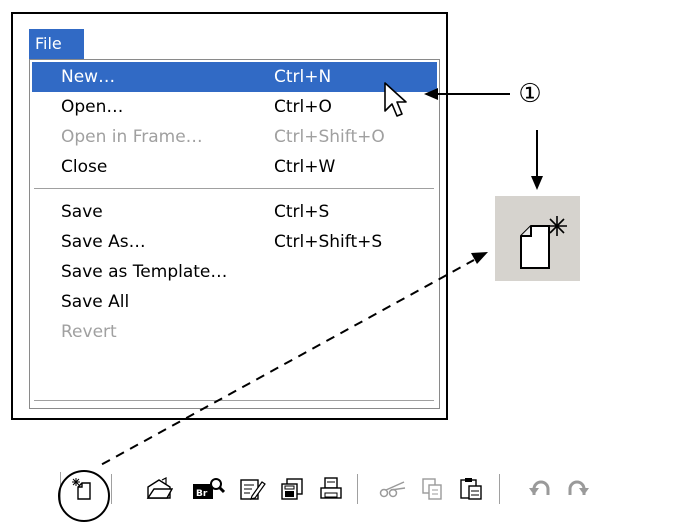 This screenshot has width=684, height=522. I want to click on undo-button, so click(540, 489).